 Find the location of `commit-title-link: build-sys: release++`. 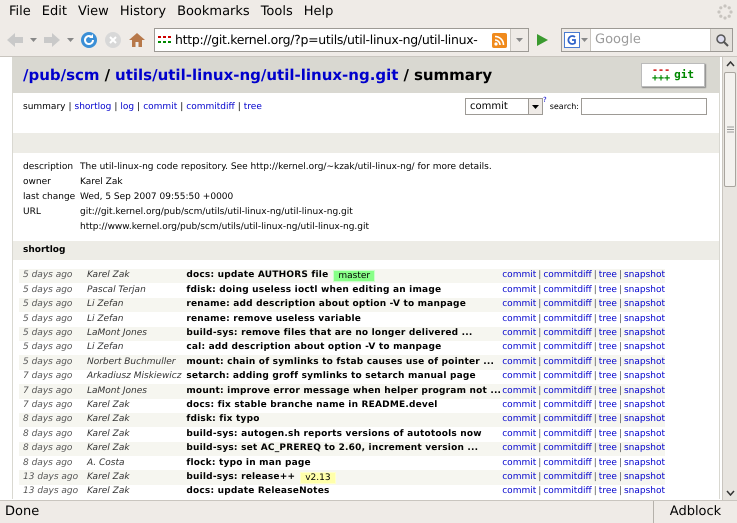

commit-title-link: build-sys: release++ is located at coordinates (241, 477).